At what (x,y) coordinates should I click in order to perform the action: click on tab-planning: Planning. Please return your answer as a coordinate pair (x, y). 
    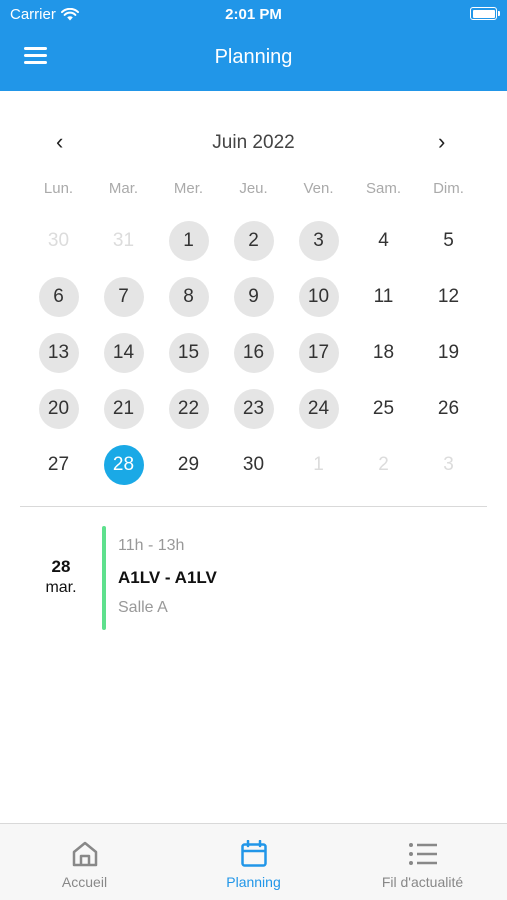
    Looking at the image, I should click on (253, 862).